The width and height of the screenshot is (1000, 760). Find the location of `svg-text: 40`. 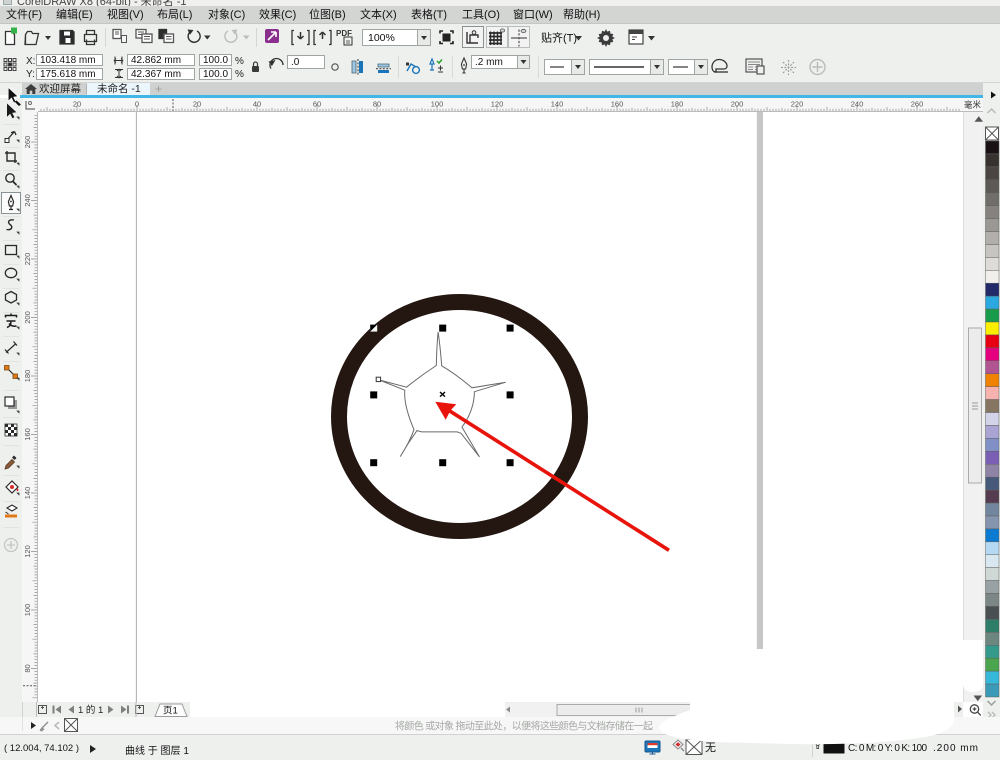

svg-text: 40 is located at coordinates (257, 104).